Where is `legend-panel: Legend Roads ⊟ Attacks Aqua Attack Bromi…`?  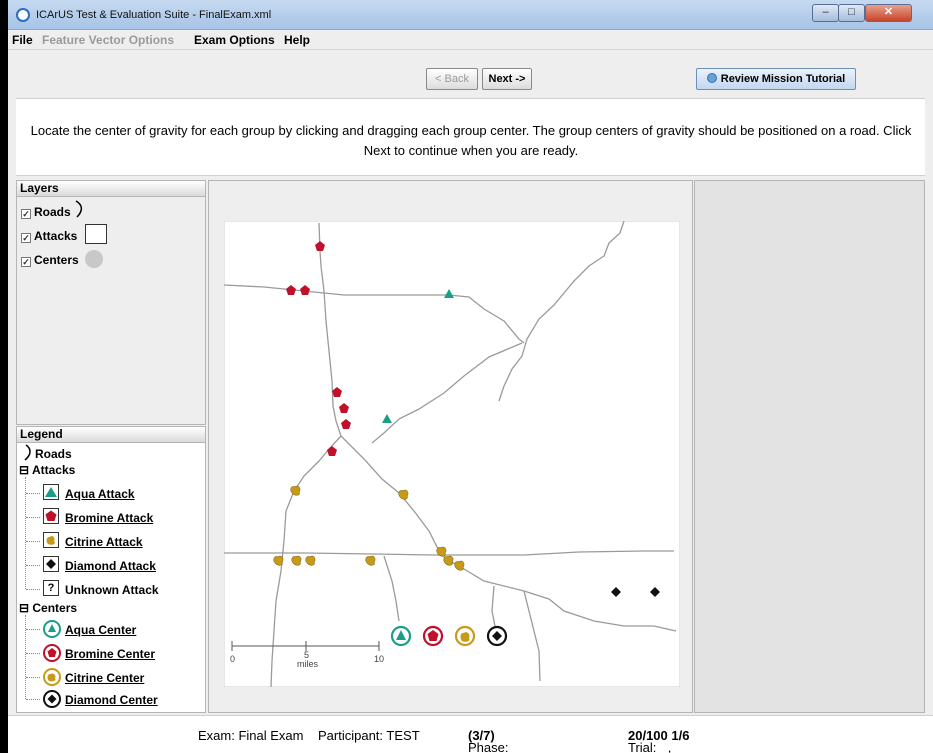 legend-panel: Legend Roads ⊟ Attacks Aqua Attack Bromi… is located at coordinates (111, 569).